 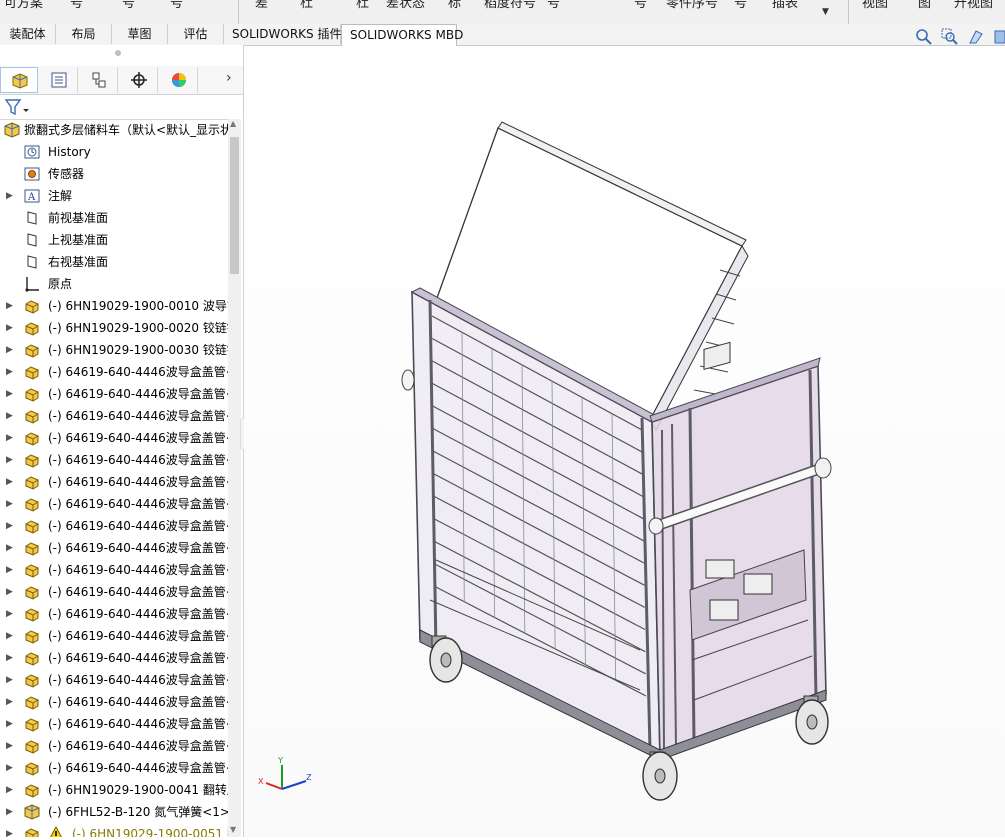 What do you see at coordinates (114, 130) in the screenshot?
I see `tree-root: 掀翻式多层储料车（默认<默认_显示状` at bounding box center [114, 130].